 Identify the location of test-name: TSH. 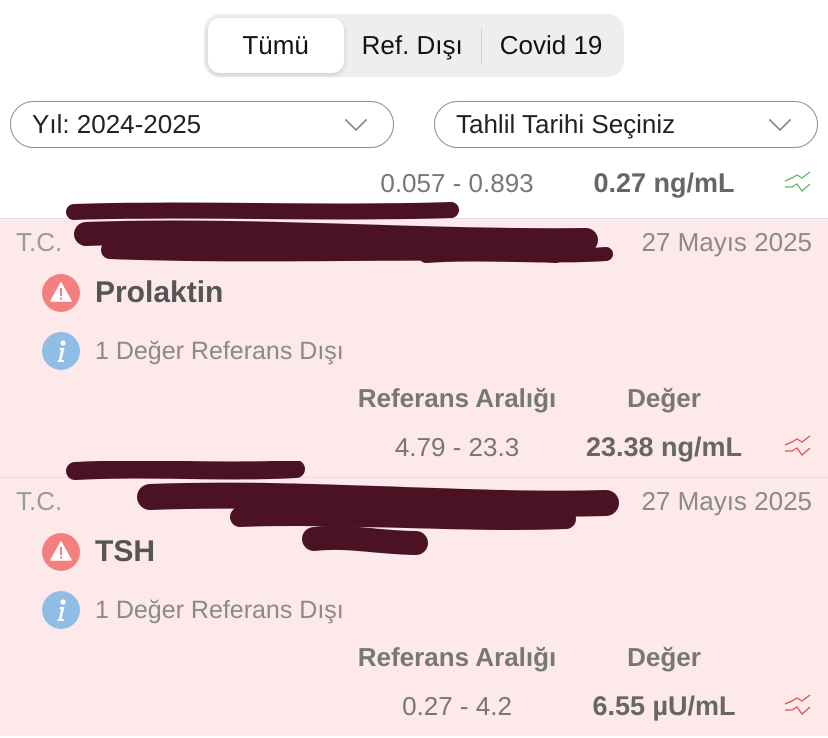
(125, 552).